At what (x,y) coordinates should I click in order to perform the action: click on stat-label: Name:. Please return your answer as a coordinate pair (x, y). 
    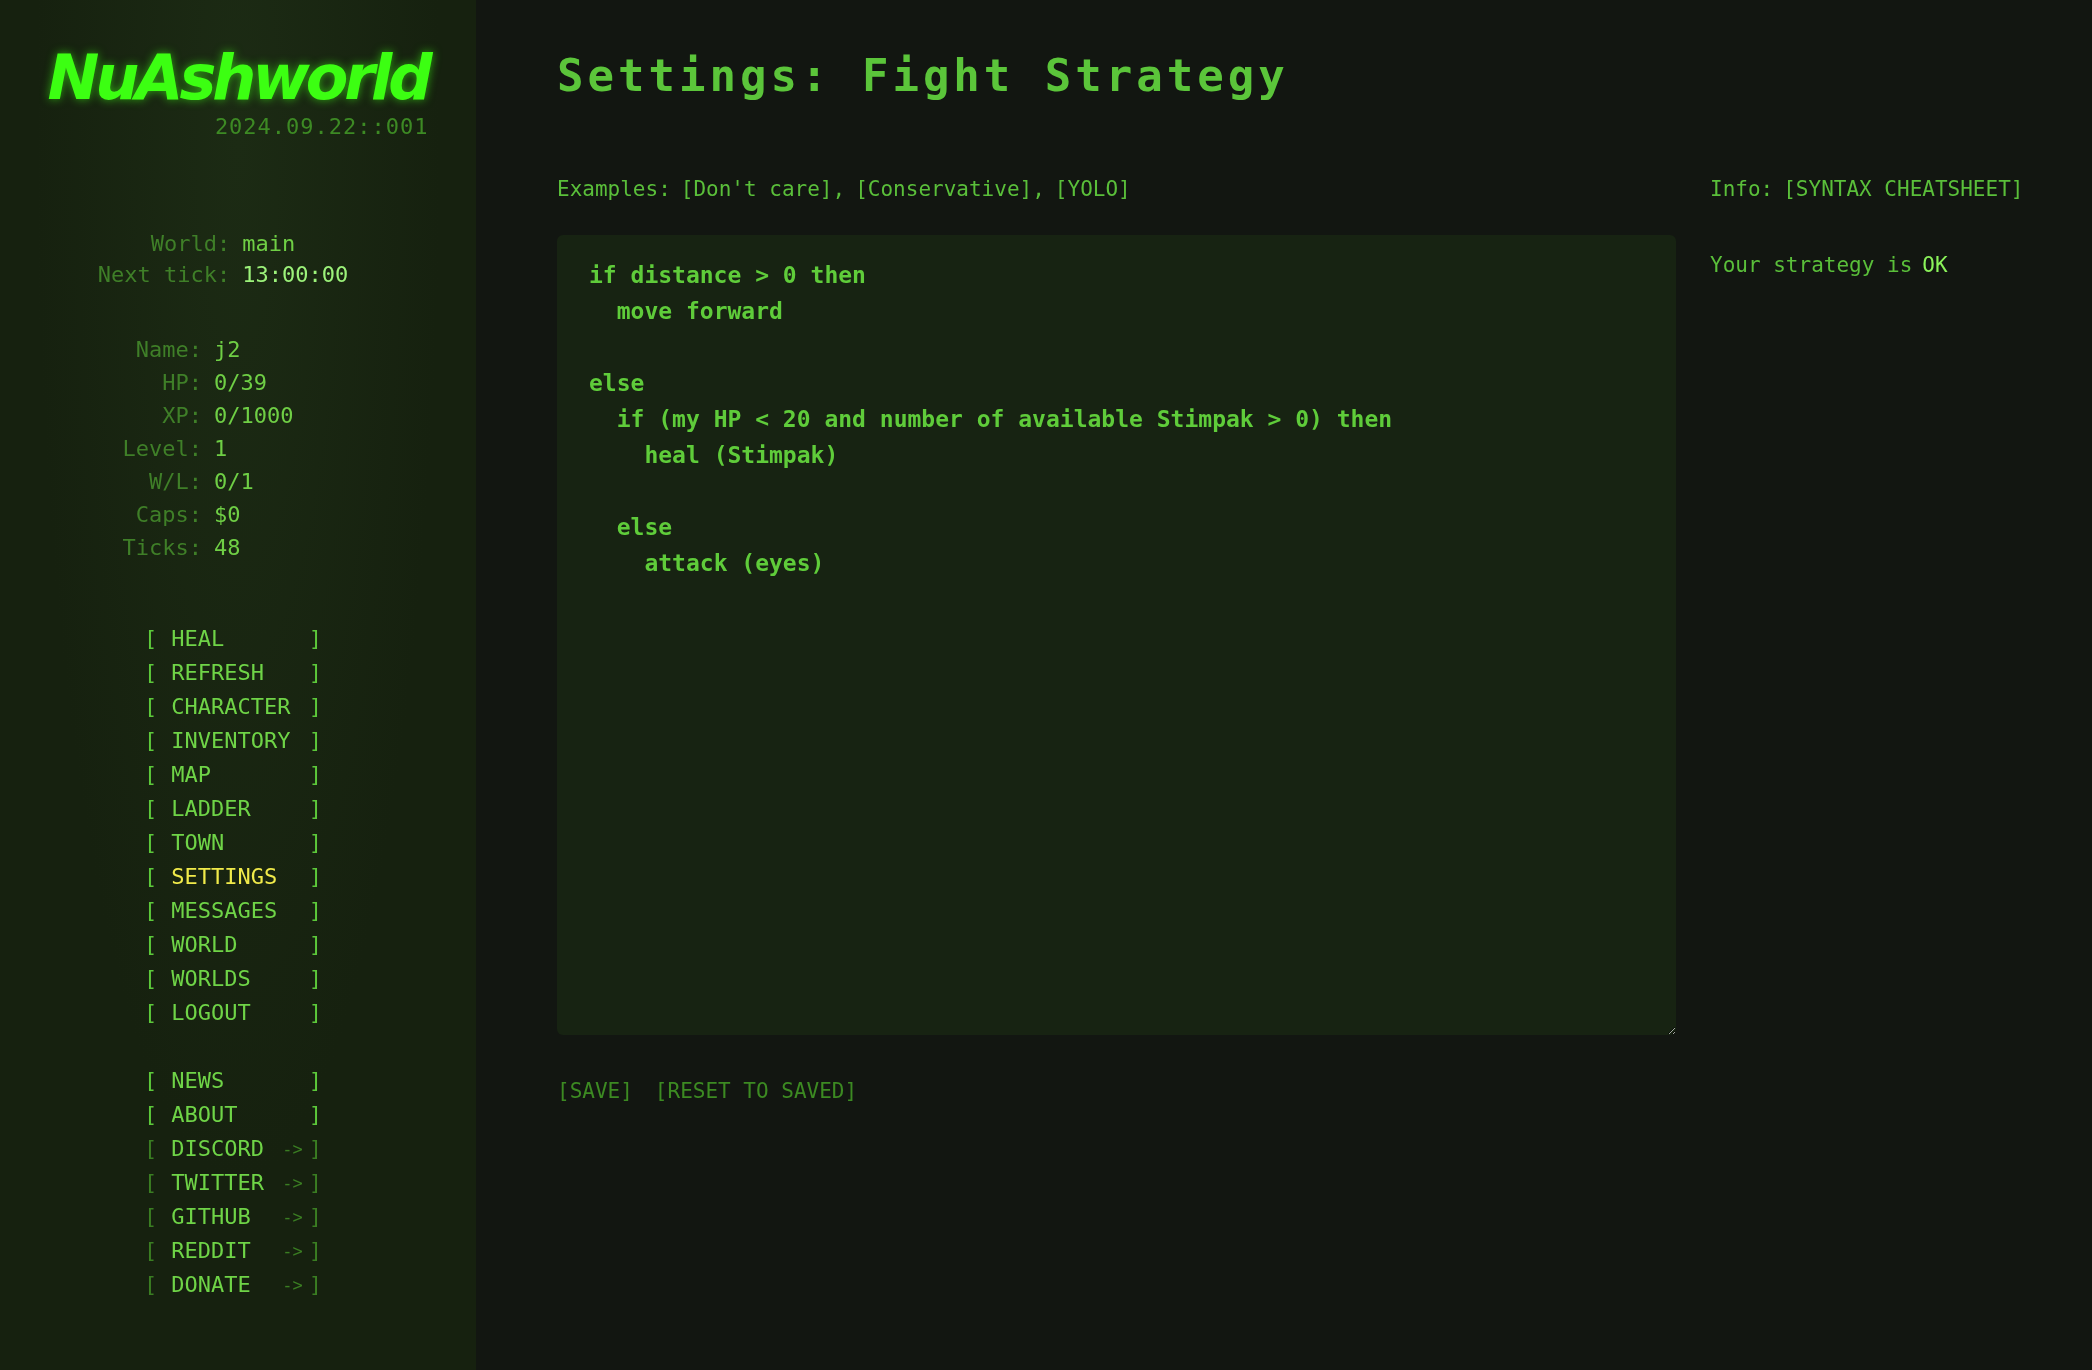
    Looking at the image, I should click on (168, 350).